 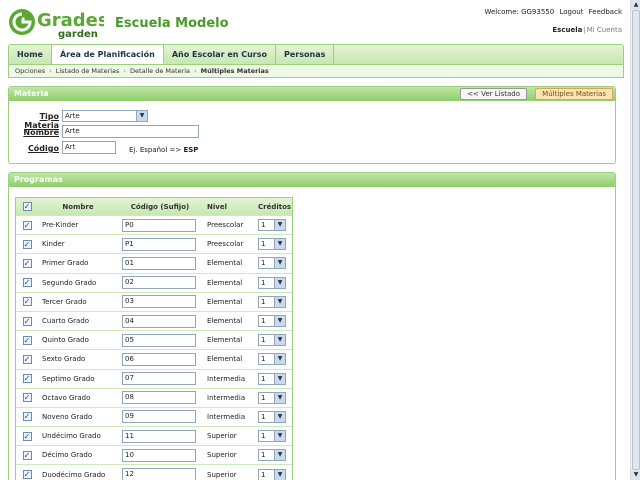 I want to click on table-row: ✓ Octavo Grado 08 Intermedia 1 ▼, so click(x=154, y=398).